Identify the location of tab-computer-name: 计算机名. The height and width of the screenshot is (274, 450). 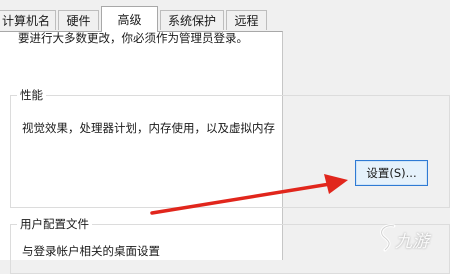
(28, 20).